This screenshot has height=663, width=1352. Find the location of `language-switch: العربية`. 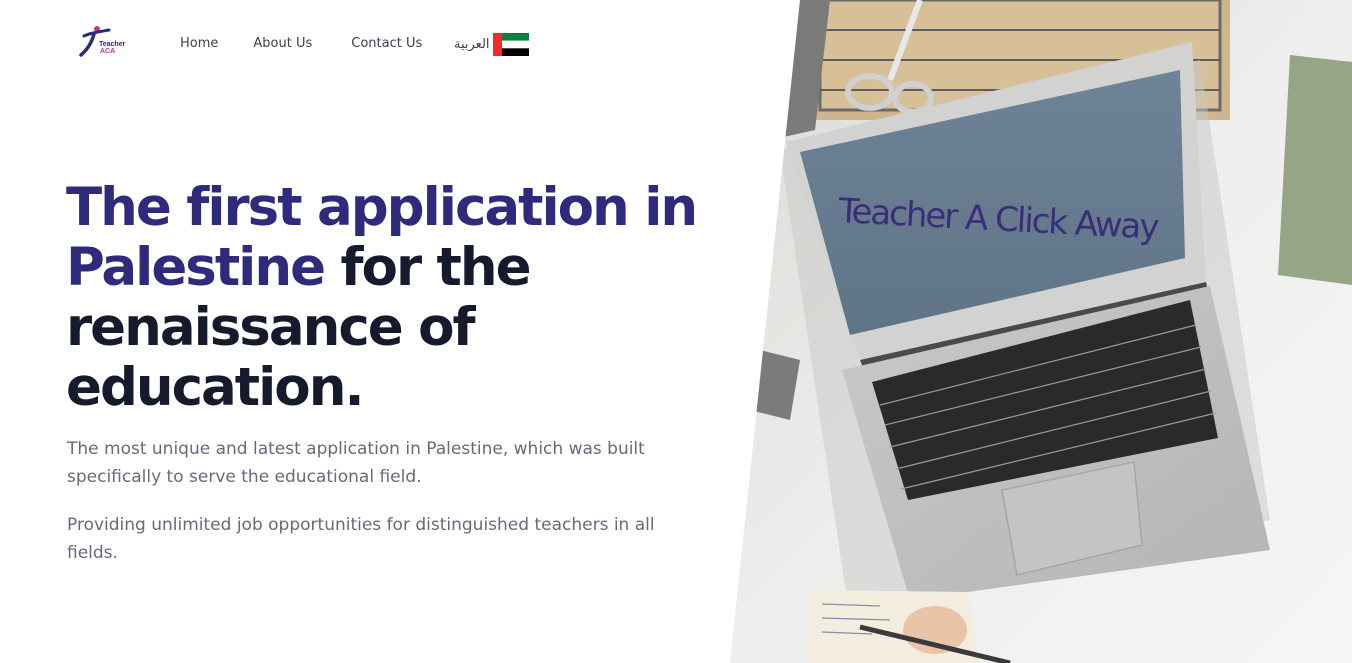

language-switch: العربية is located at coordinates (491, 44).